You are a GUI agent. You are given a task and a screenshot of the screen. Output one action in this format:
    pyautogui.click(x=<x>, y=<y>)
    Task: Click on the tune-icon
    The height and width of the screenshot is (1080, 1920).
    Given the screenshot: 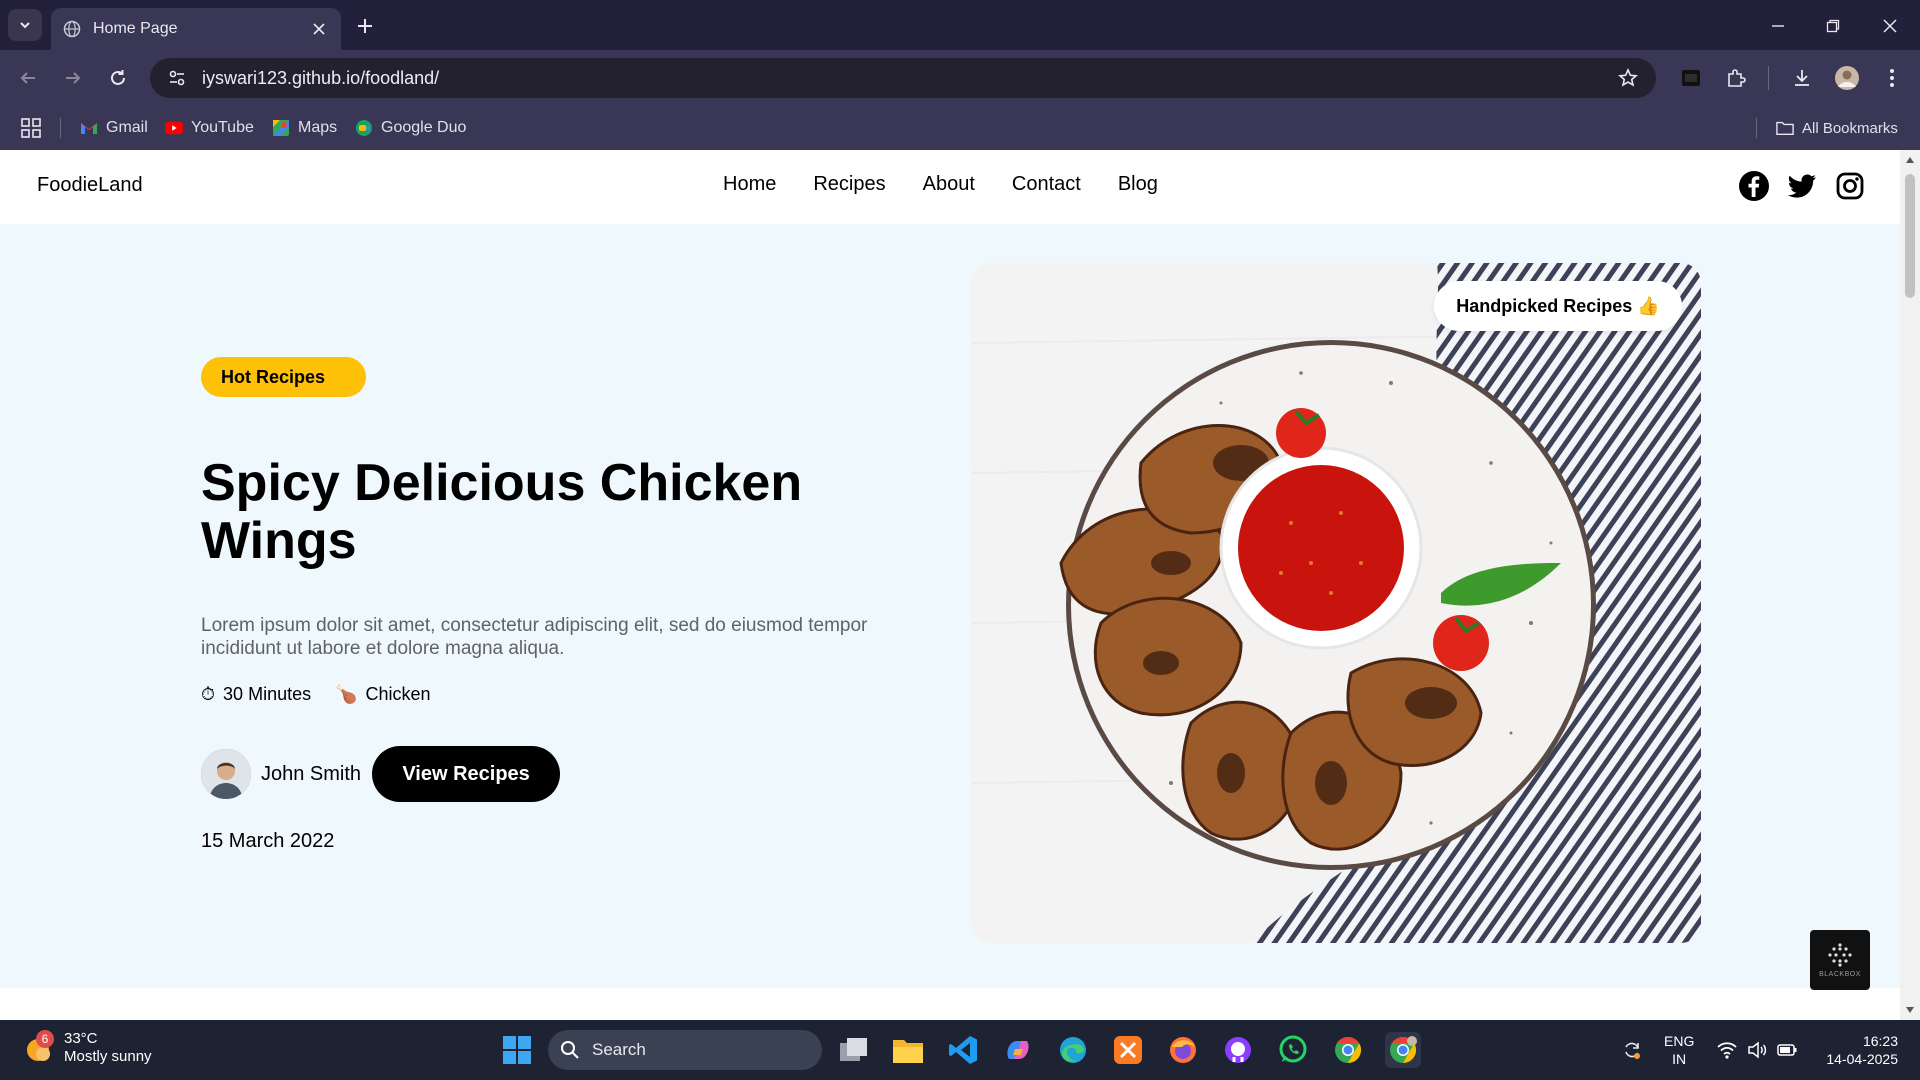 What is the action you would take?
    pyautogui.click(x=177, y=78)
    